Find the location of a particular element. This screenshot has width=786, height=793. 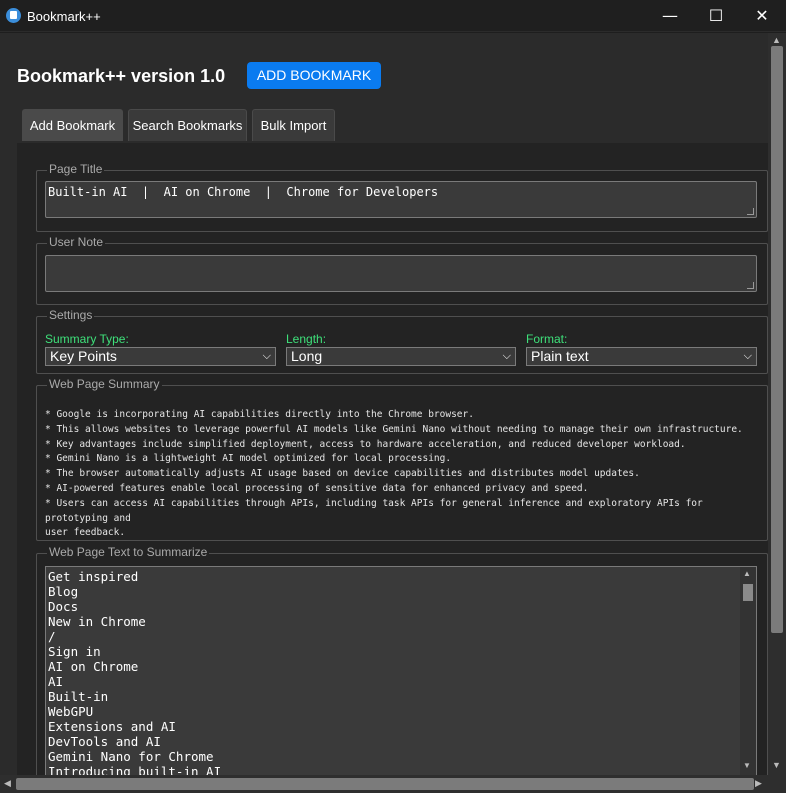

list-item: WebGPU is located at coordinates (71, 711).